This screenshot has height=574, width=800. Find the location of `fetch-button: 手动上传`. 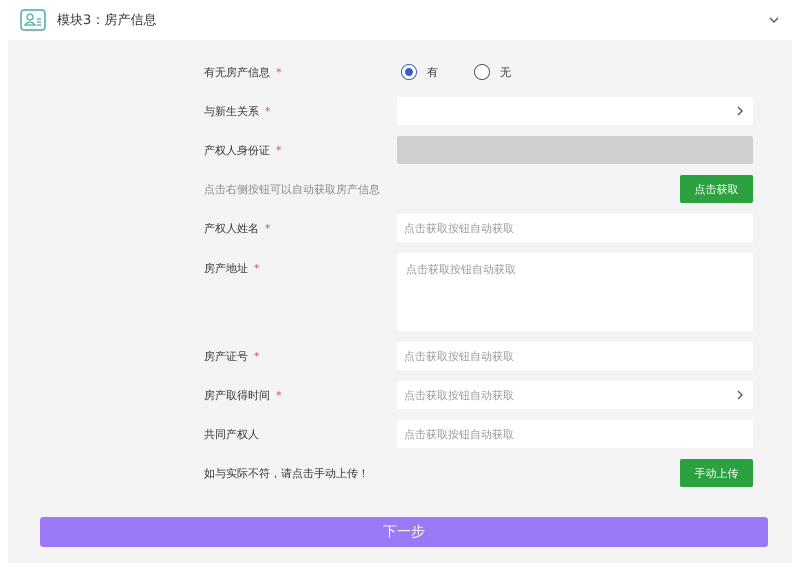

fetch-button: 手动上传 is located at coordinates (716, 473).